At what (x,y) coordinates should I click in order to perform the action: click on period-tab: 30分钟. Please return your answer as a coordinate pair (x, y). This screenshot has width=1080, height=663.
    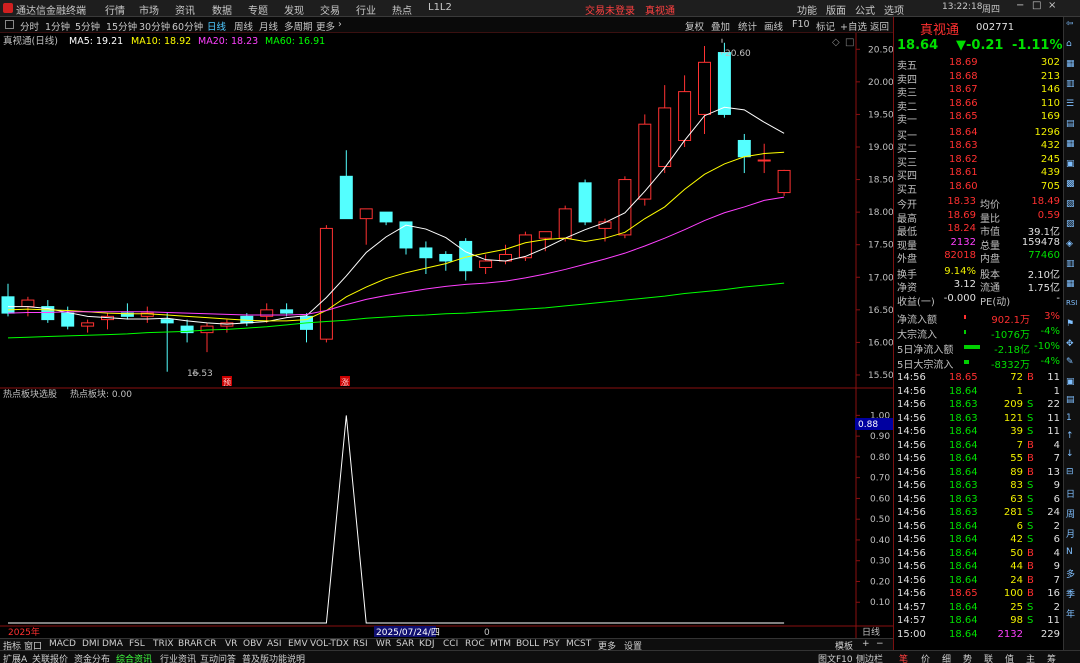
    Looking at the image, I should click on (154, 26).